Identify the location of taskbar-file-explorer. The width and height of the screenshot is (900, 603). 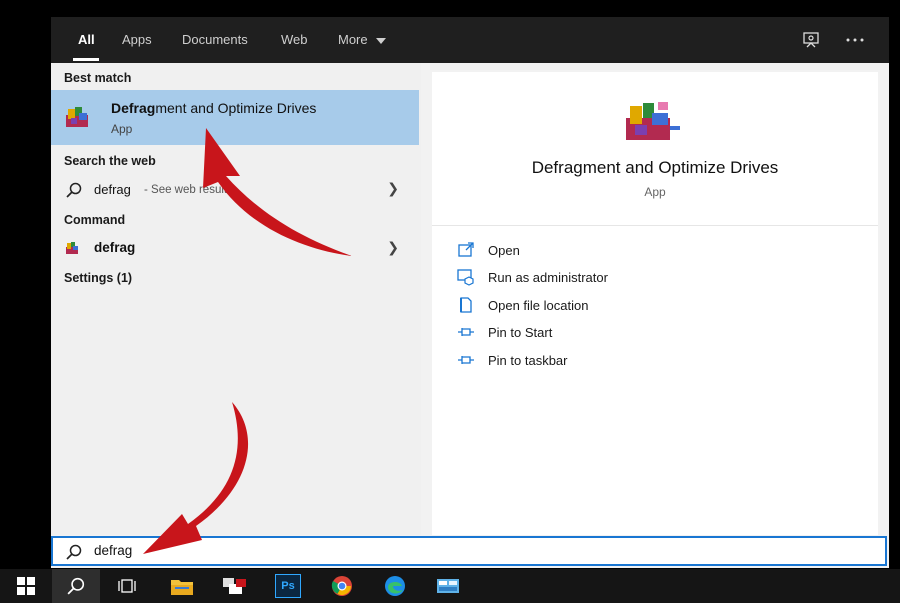
(182, 586).